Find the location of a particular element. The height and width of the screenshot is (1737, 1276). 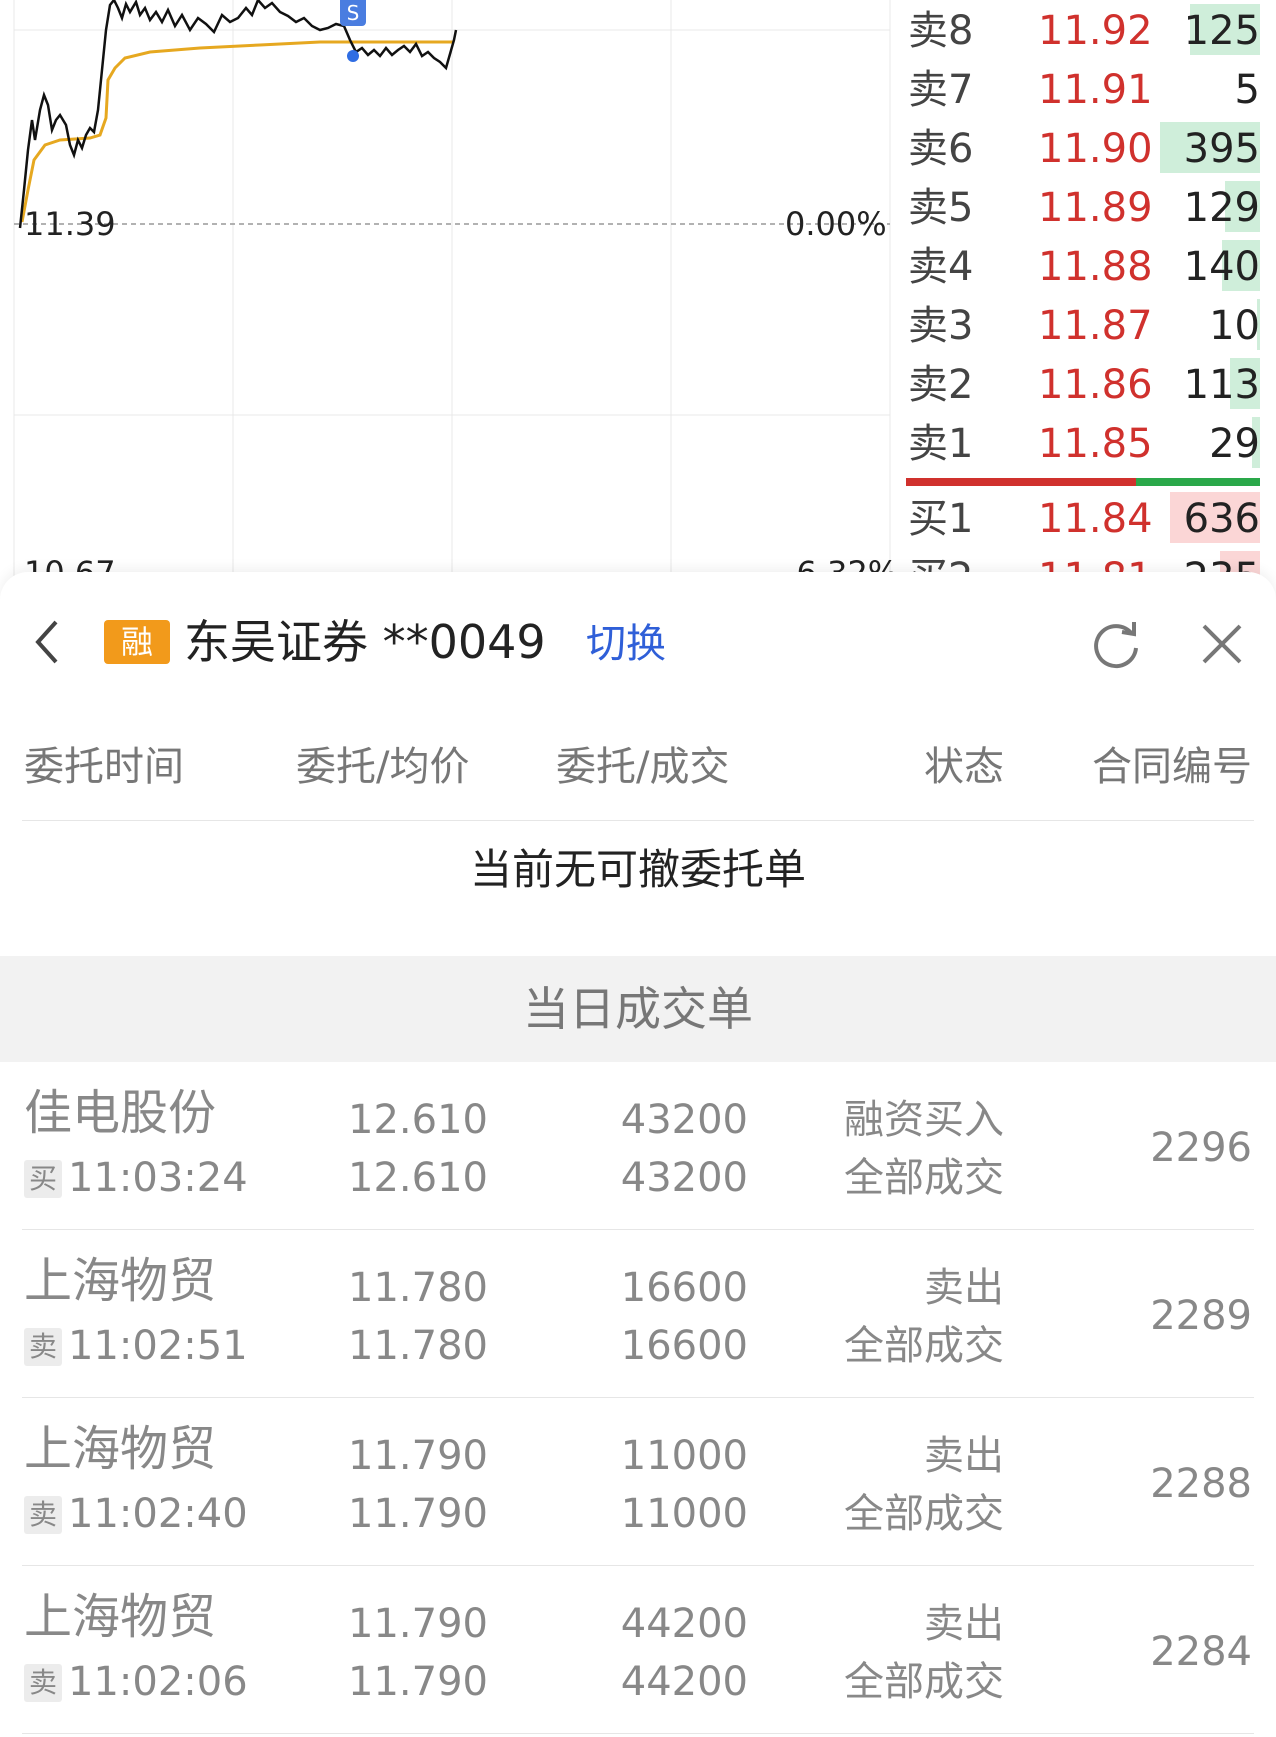

order-level-volume: 10 is located at coordinates (1234, 326).